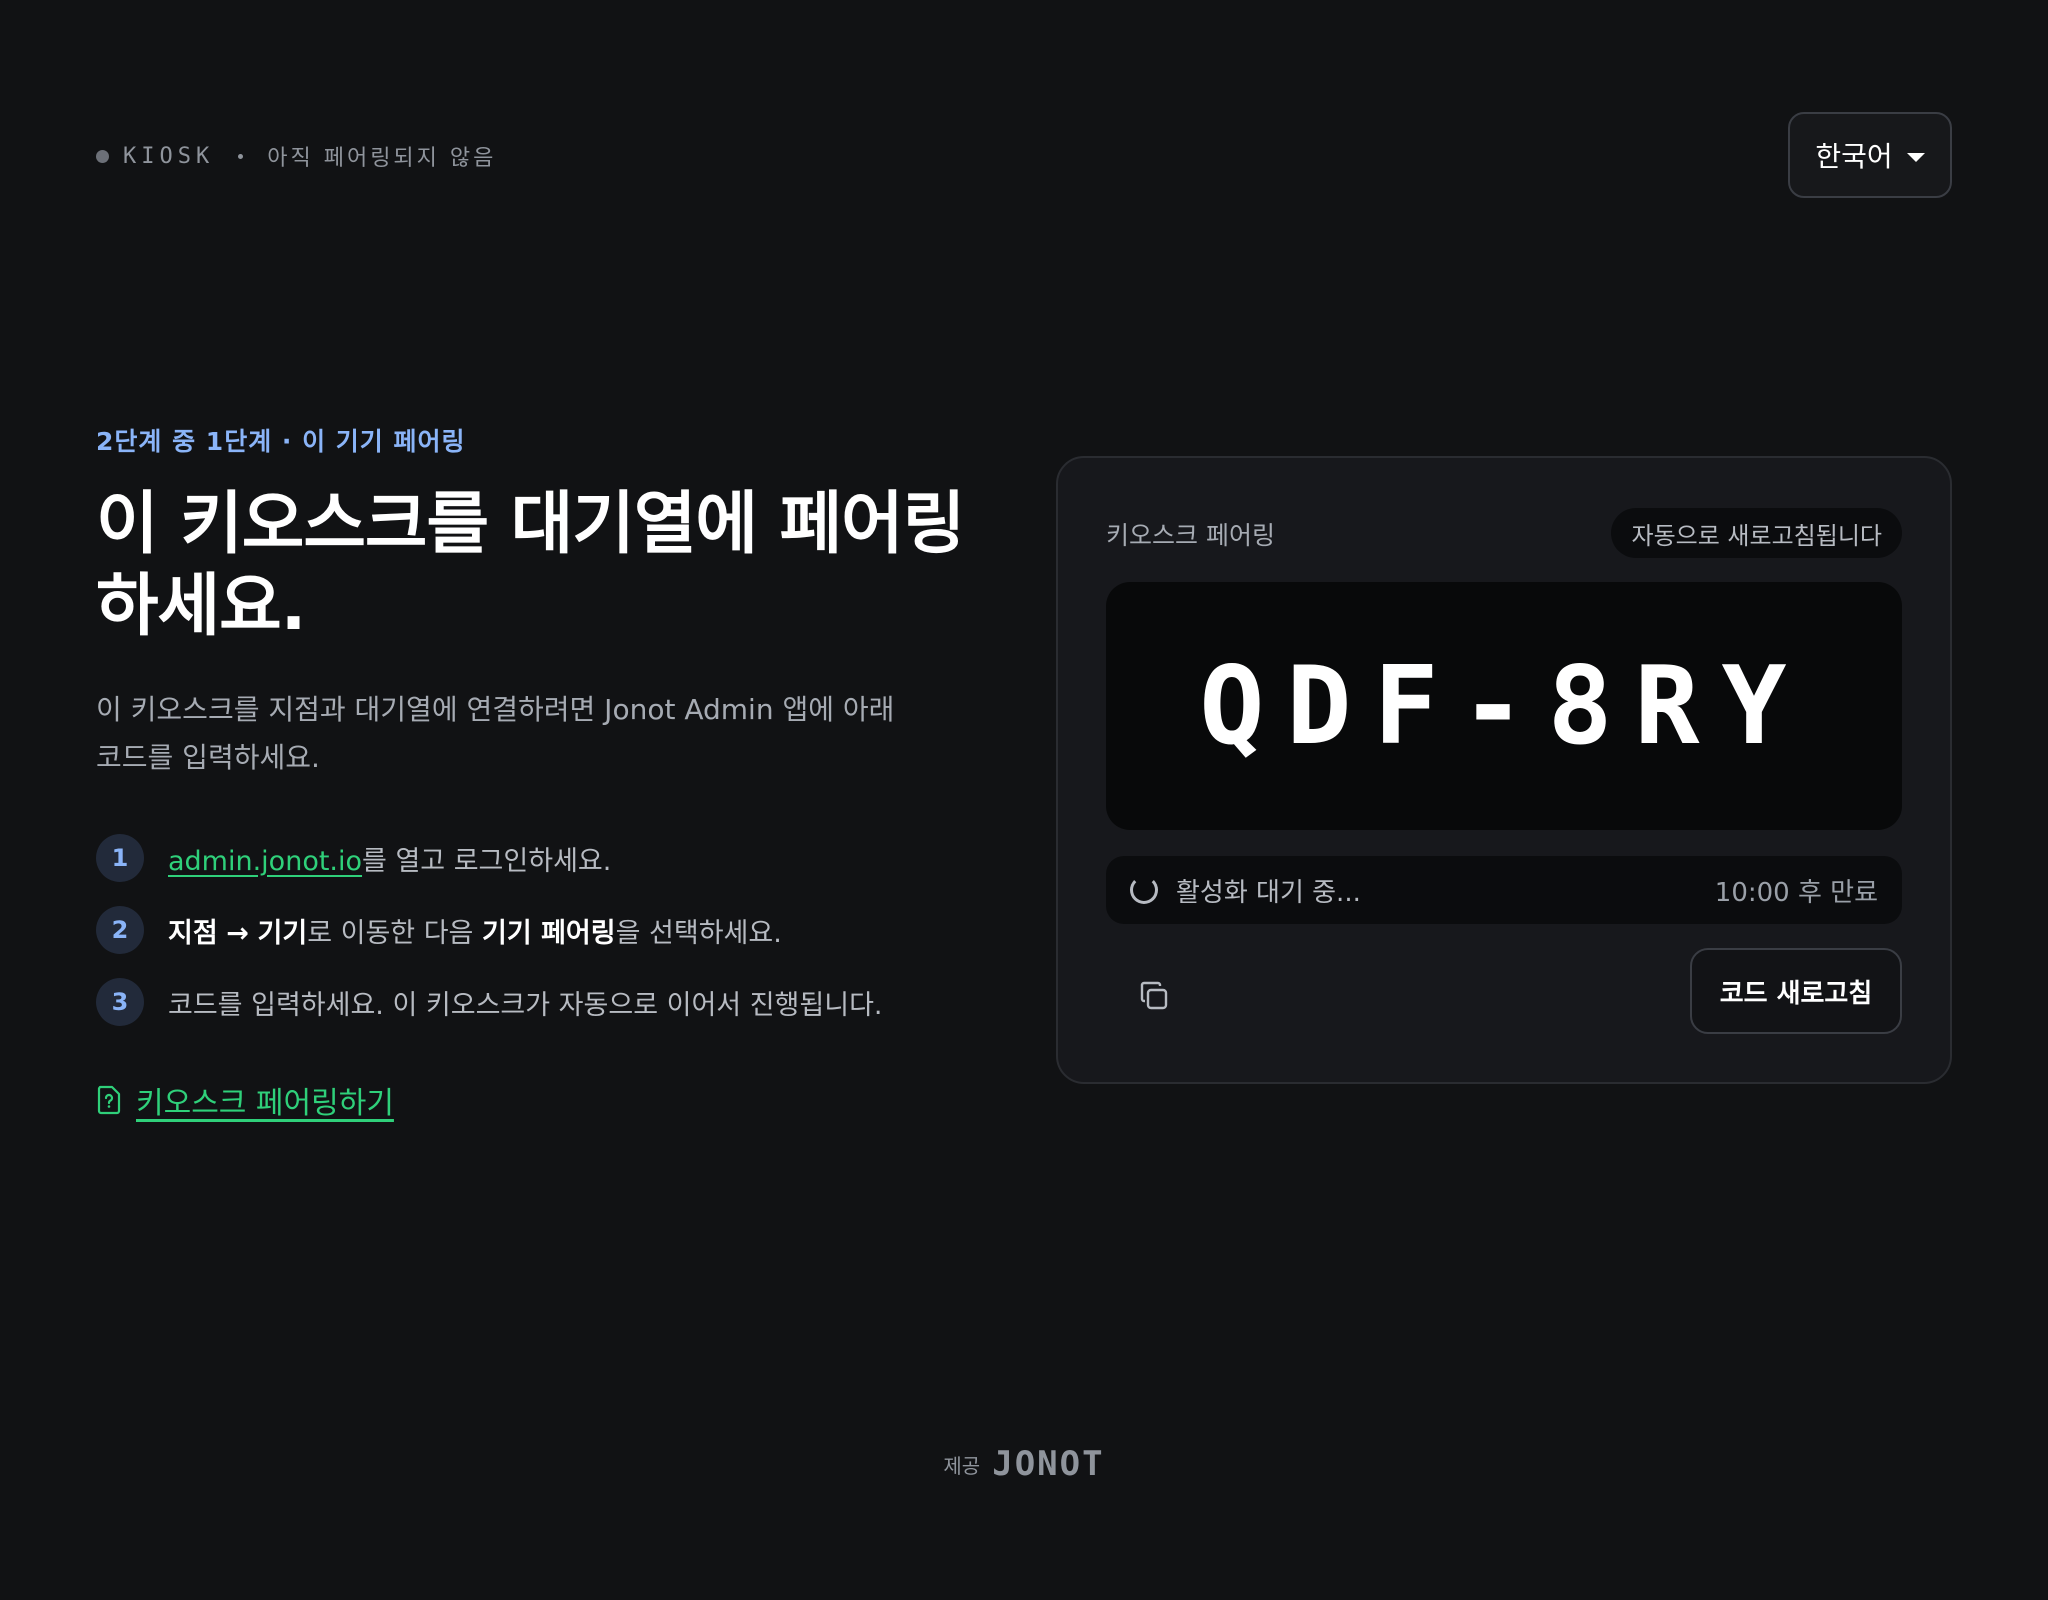  What do you see at coordinates (120, 1002) in the screenshot?
I see `step-number-badge: 3` at bounding box center [120, 1002].